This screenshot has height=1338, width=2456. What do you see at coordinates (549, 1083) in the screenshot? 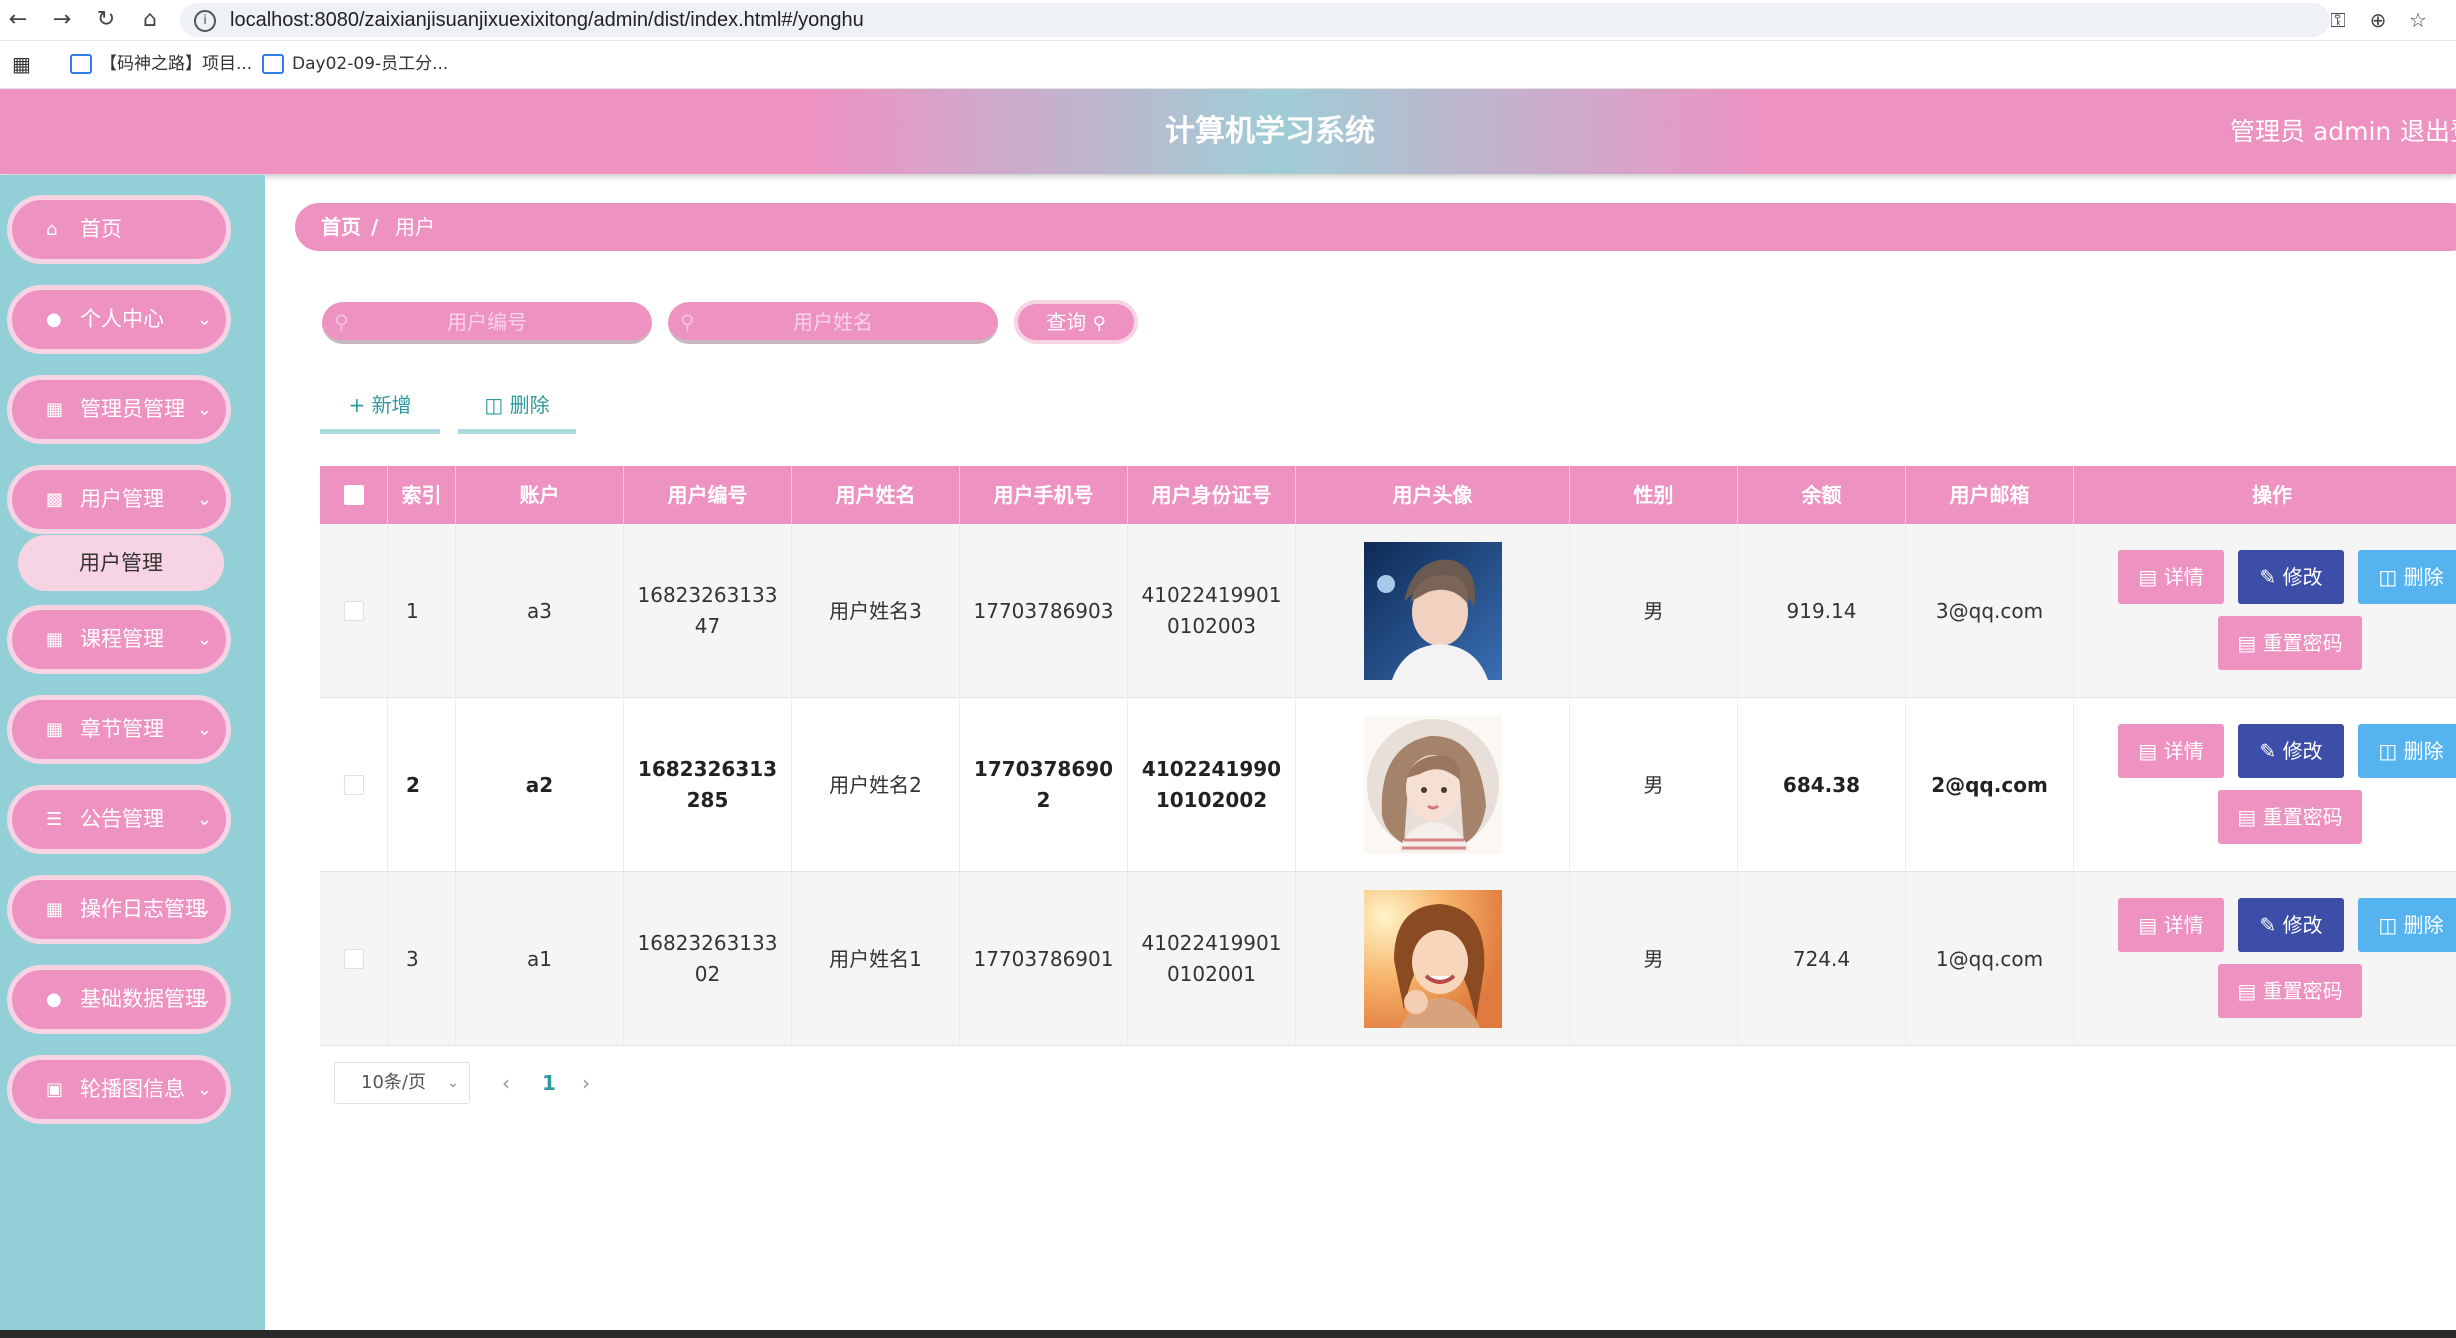
I see `page-number-current: 1` at bounding box center [549, 1083].